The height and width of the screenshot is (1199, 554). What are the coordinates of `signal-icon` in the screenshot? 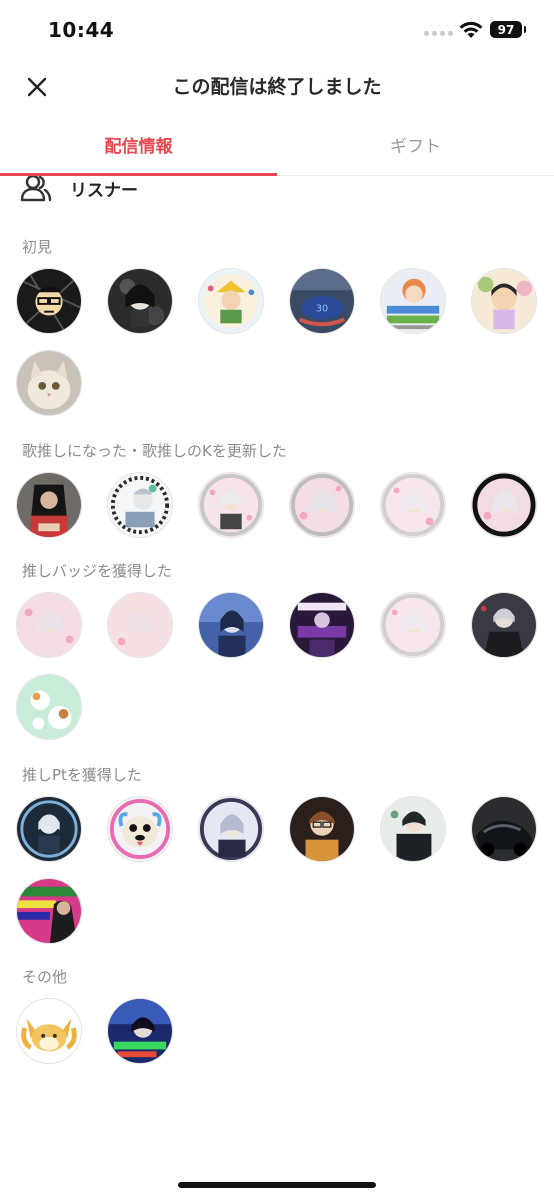 It's located at (438, 33).